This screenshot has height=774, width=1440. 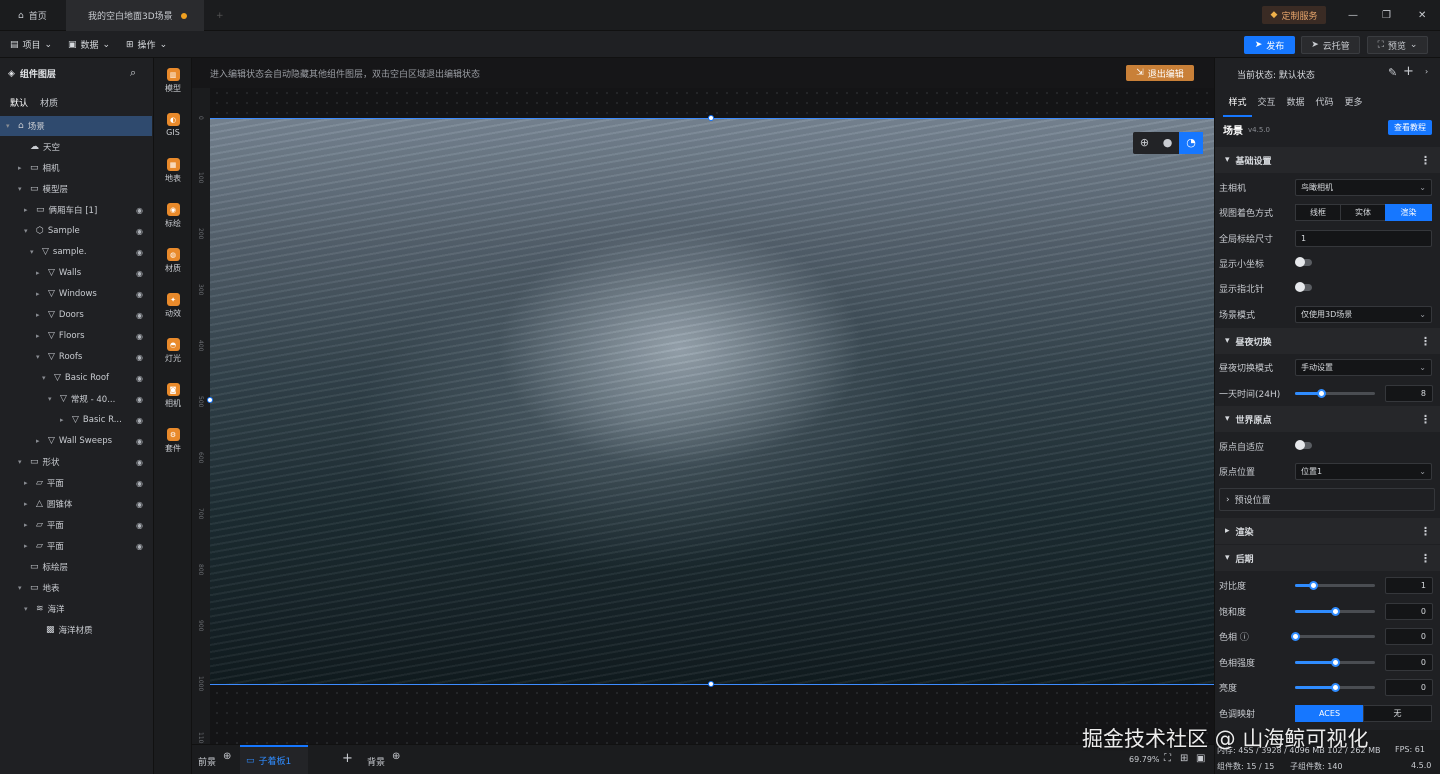 I want to click on tab-foreground: 前景, so click(x=207, y=761).